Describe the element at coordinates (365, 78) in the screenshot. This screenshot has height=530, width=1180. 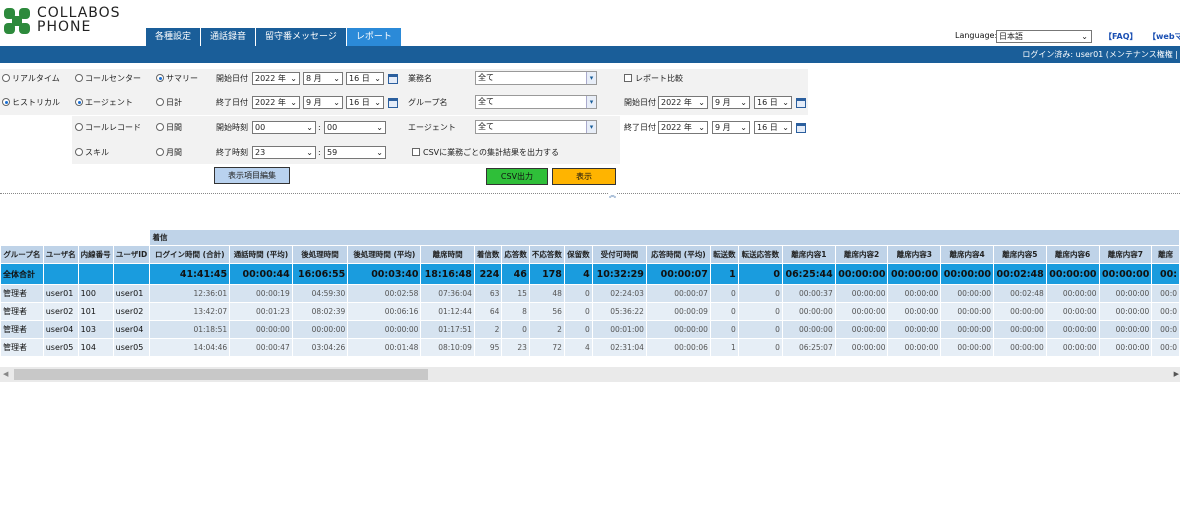
I see `start-day-select: 16 日 ⌄` at that location.